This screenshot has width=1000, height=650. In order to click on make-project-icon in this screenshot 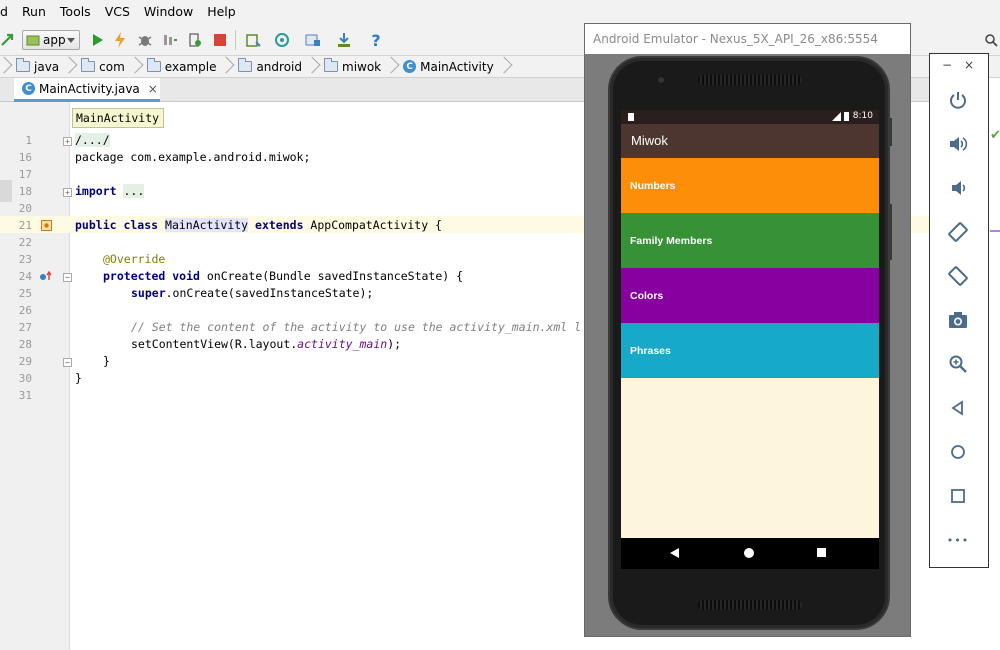, I will do `click(9, 40)`.